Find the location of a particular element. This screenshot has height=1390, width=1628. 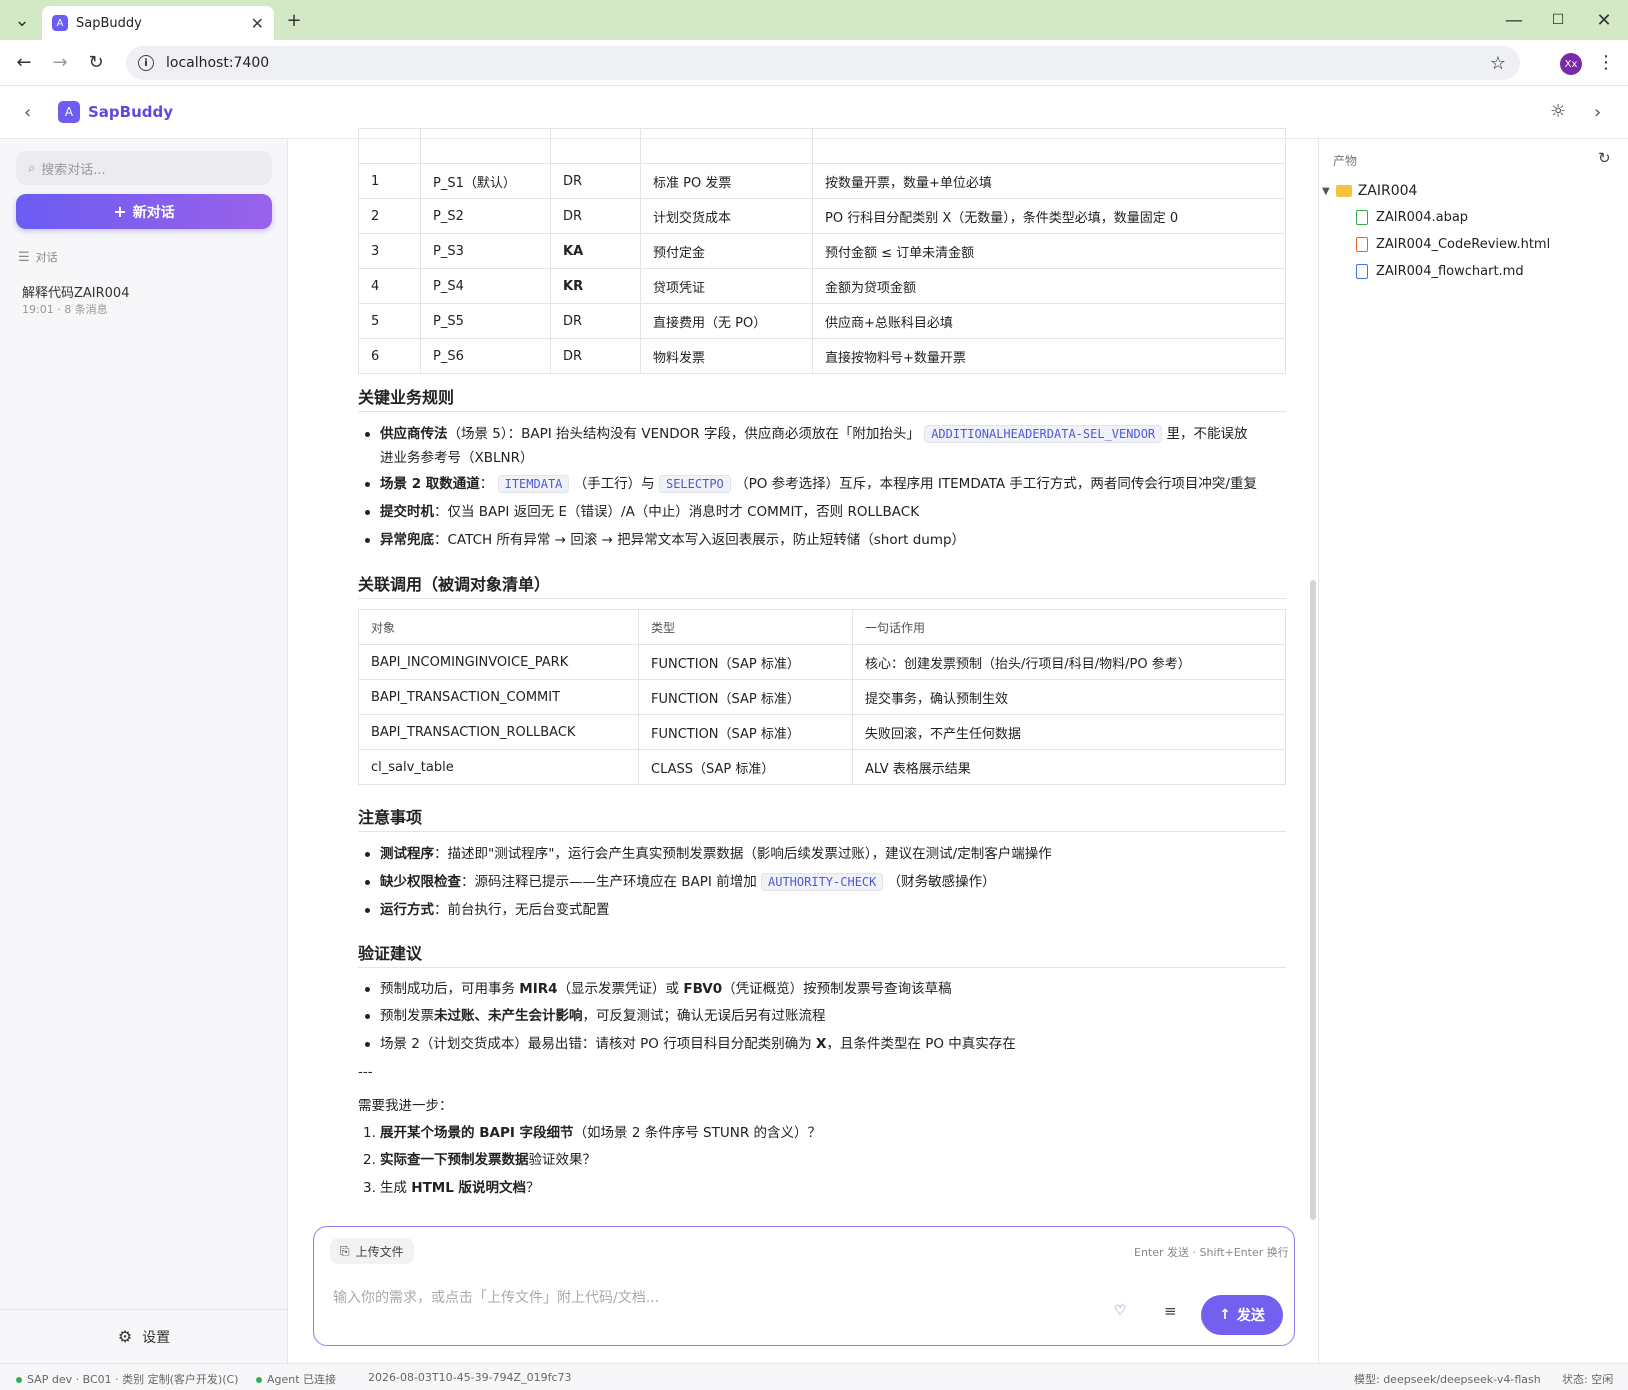

lightbulb-icon: ♡ is located at coordinates (1120, 1311).